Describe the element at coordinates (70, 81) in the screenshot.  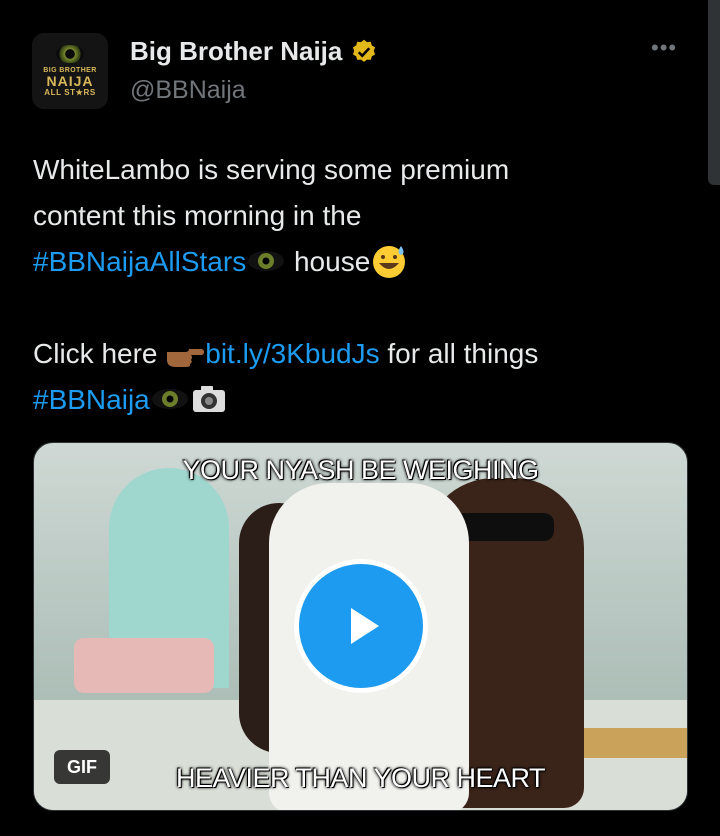
I see `avatar-text-2: NAIJA` at that location.